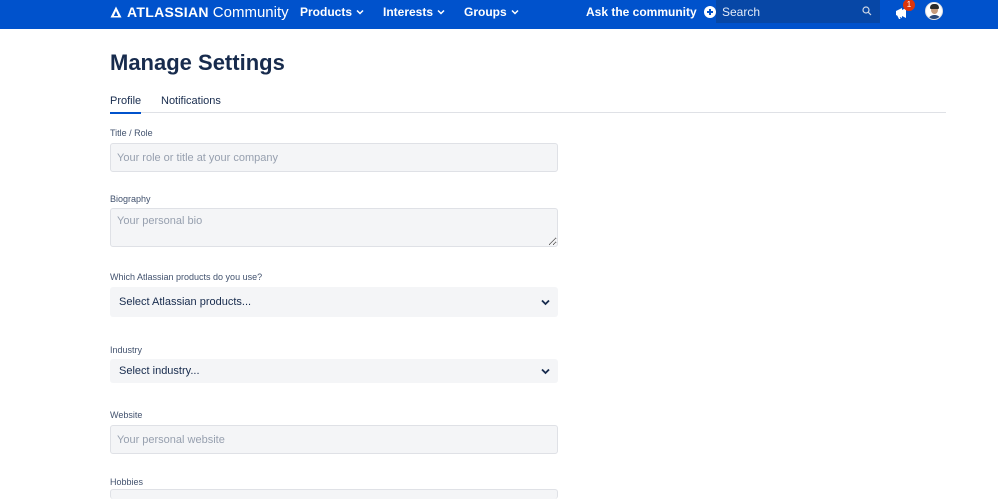 The width and height of the screenshot is (998, 499). I want to click on biography-label: Biography, so click(130, 199).